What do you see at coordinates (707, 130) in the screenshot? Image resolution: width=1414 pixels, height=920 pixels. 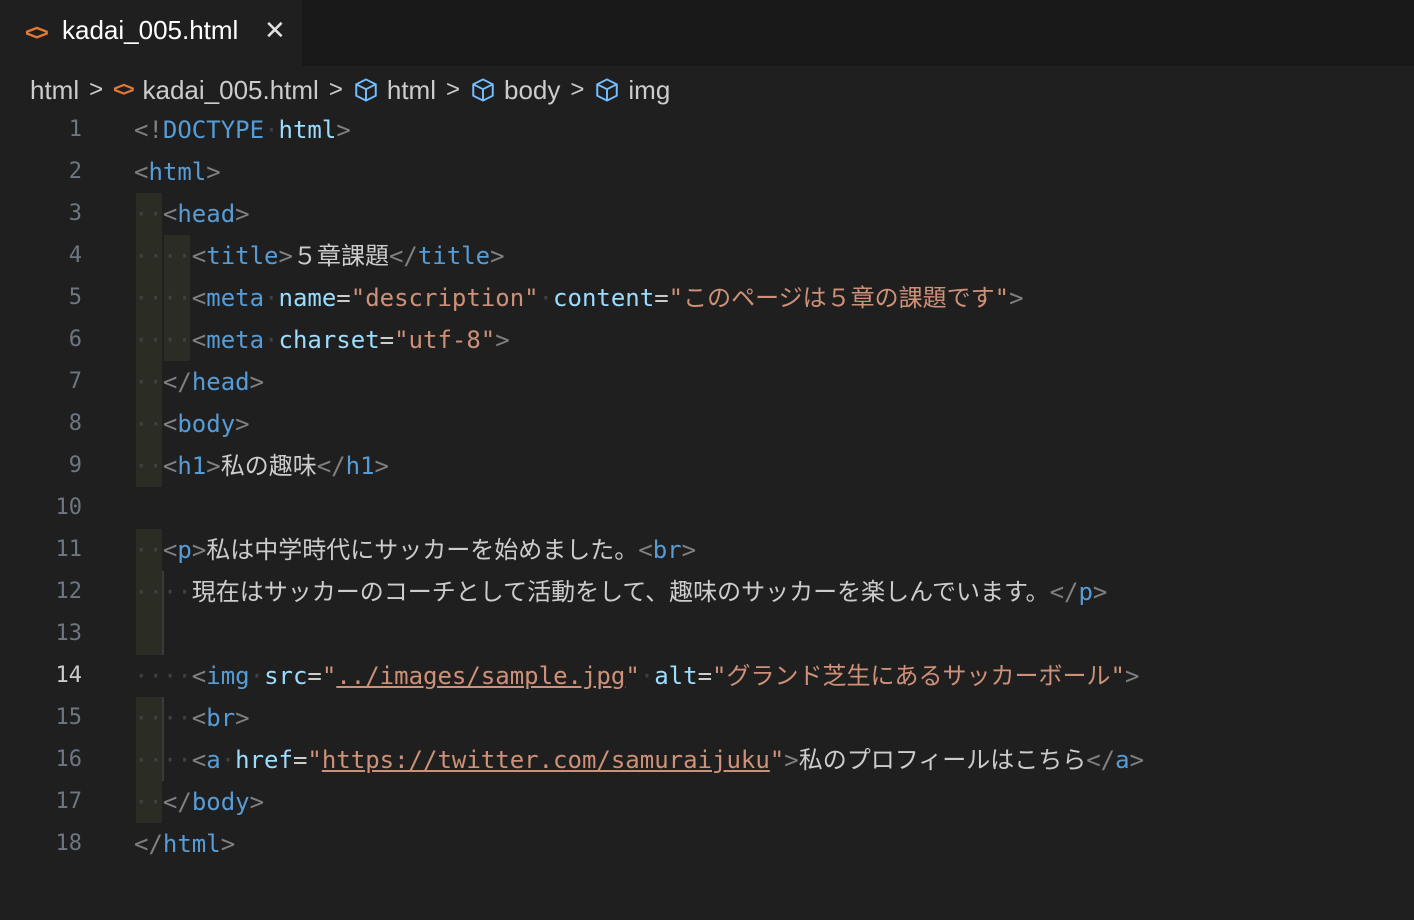 I see `code-line: 1 <!DOCTYPE·html>` at bounding box center [707, 130].